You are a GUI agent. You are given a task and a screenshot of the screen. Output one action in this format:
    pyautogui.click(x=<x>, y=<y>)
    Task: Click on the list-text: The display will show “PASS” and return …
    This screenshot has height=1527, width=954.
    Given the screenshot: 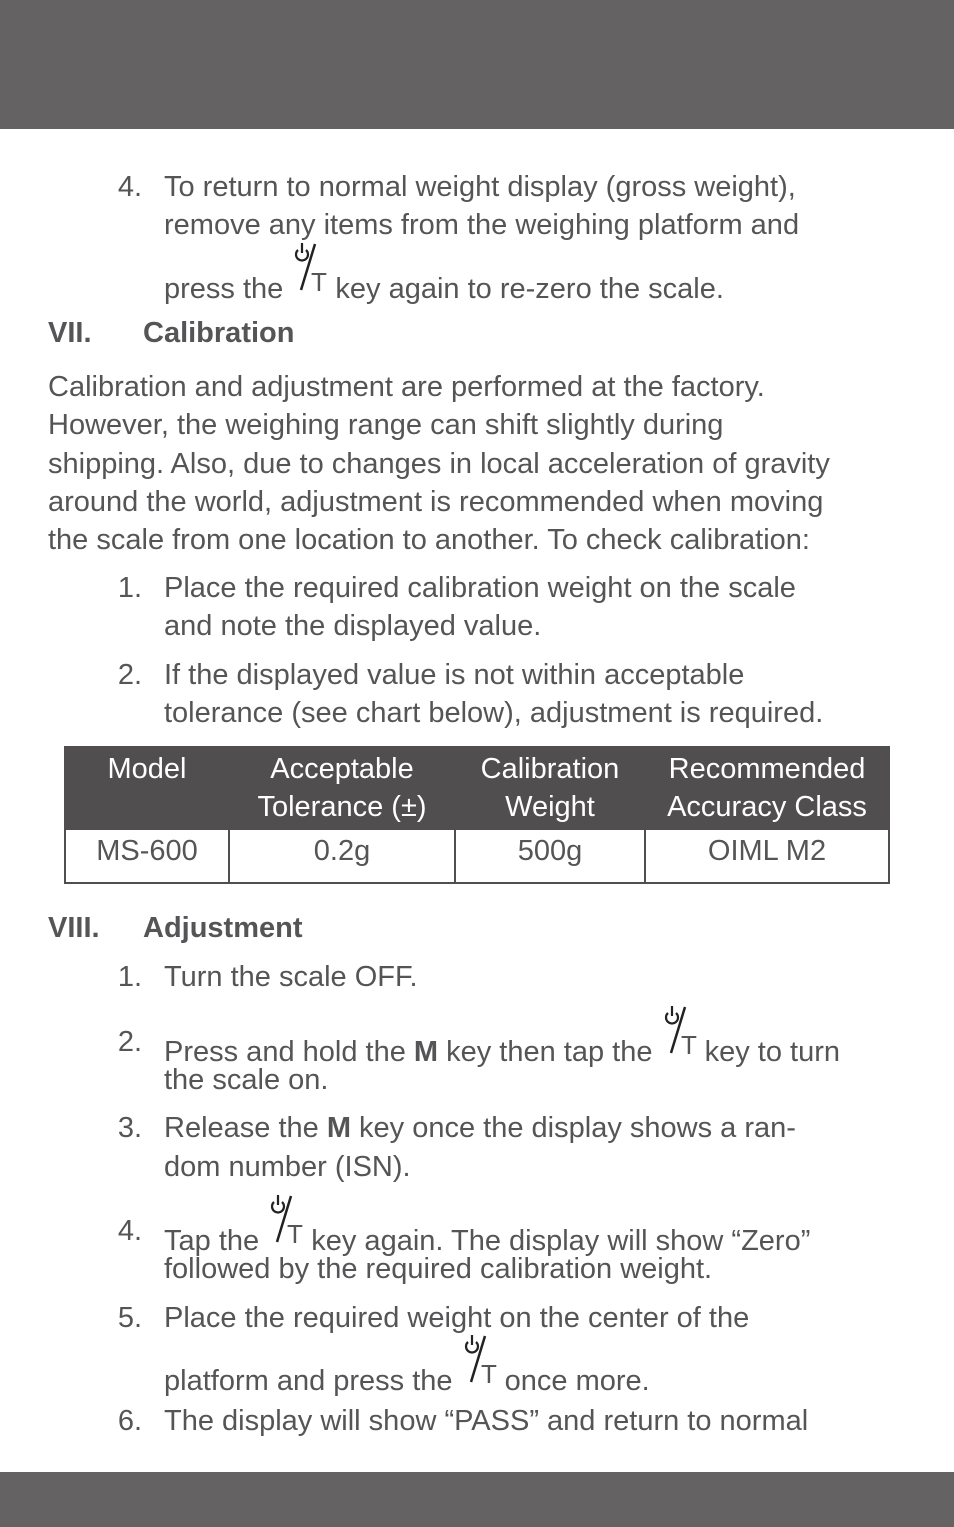 What is the action you would take?
    pyautogui.click(x=486, y=1421)
    